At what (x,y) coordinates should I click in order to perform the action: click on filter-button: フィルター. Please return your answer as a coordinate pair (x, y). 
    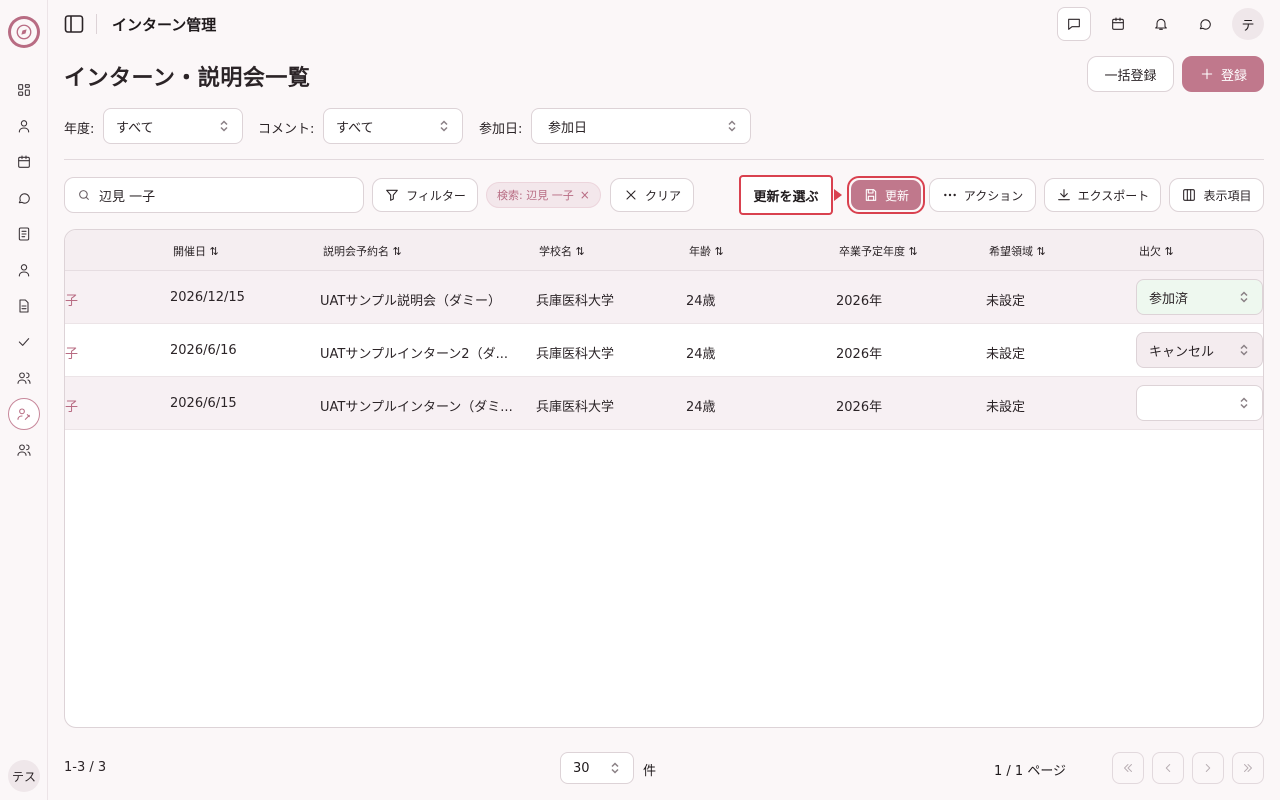
    Looking at the image, I should click on (425, 195).